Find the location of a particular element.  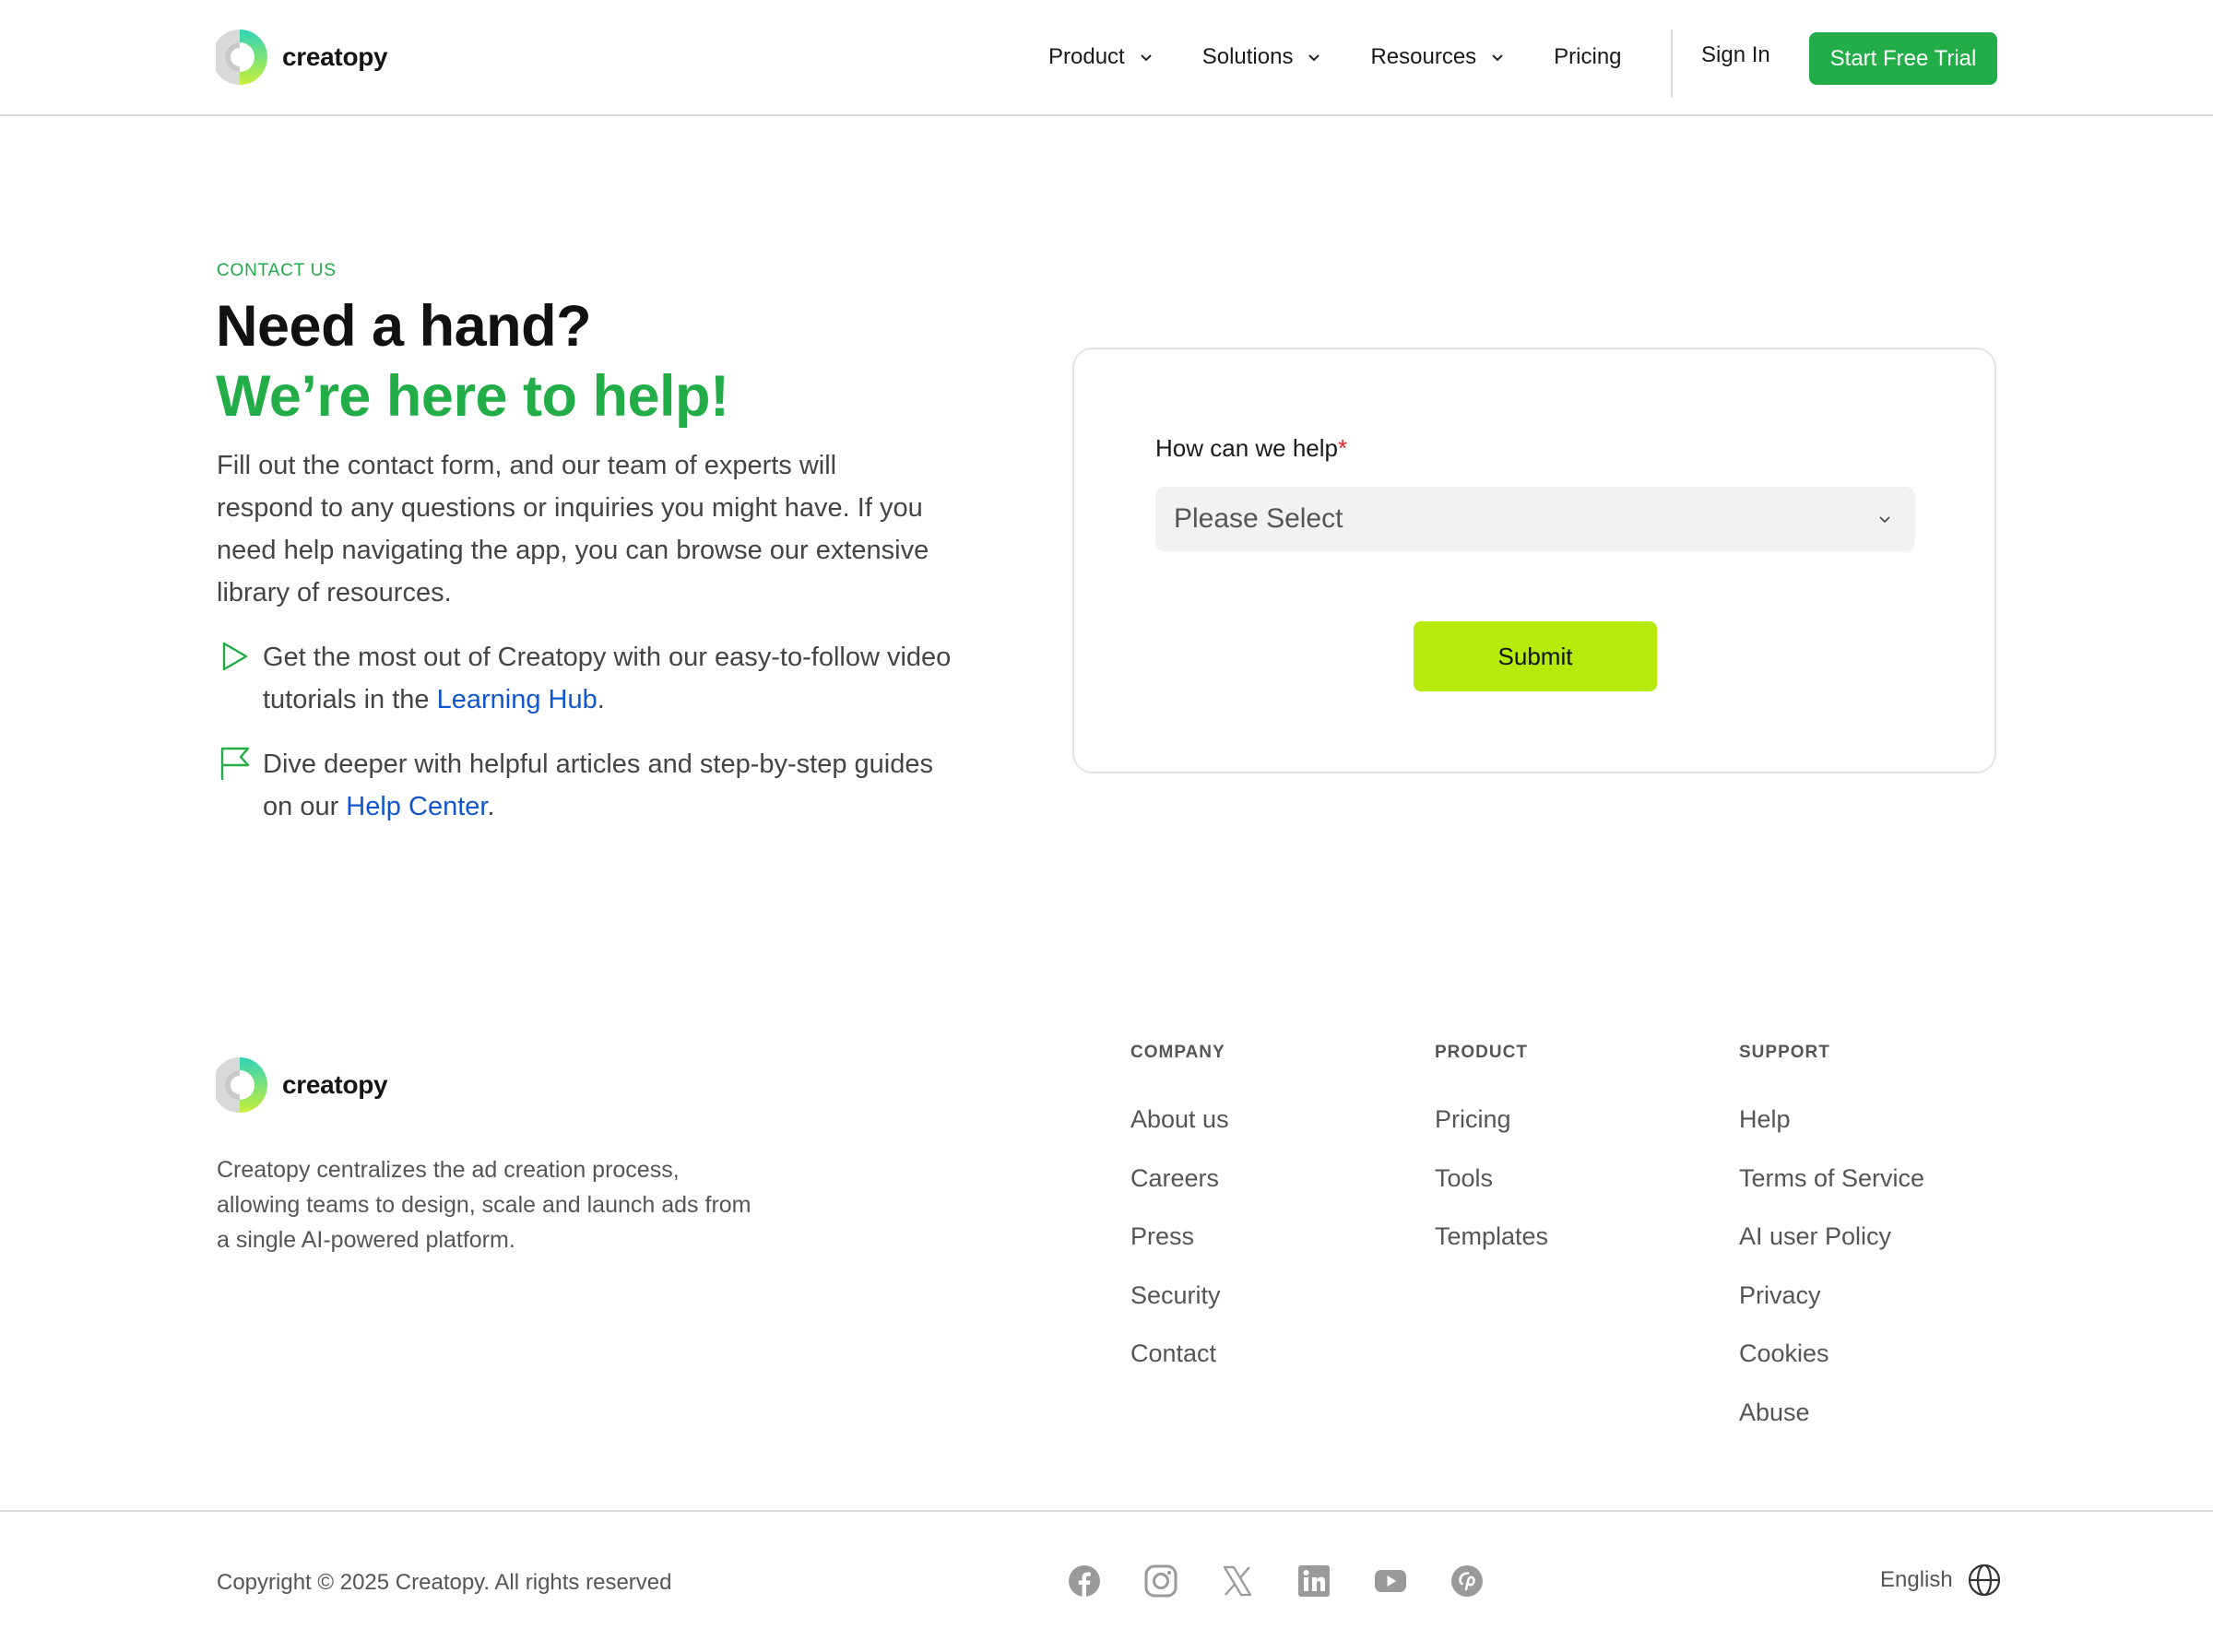

footer-link-contact: Contact is located at coordinates (1179, 1368).